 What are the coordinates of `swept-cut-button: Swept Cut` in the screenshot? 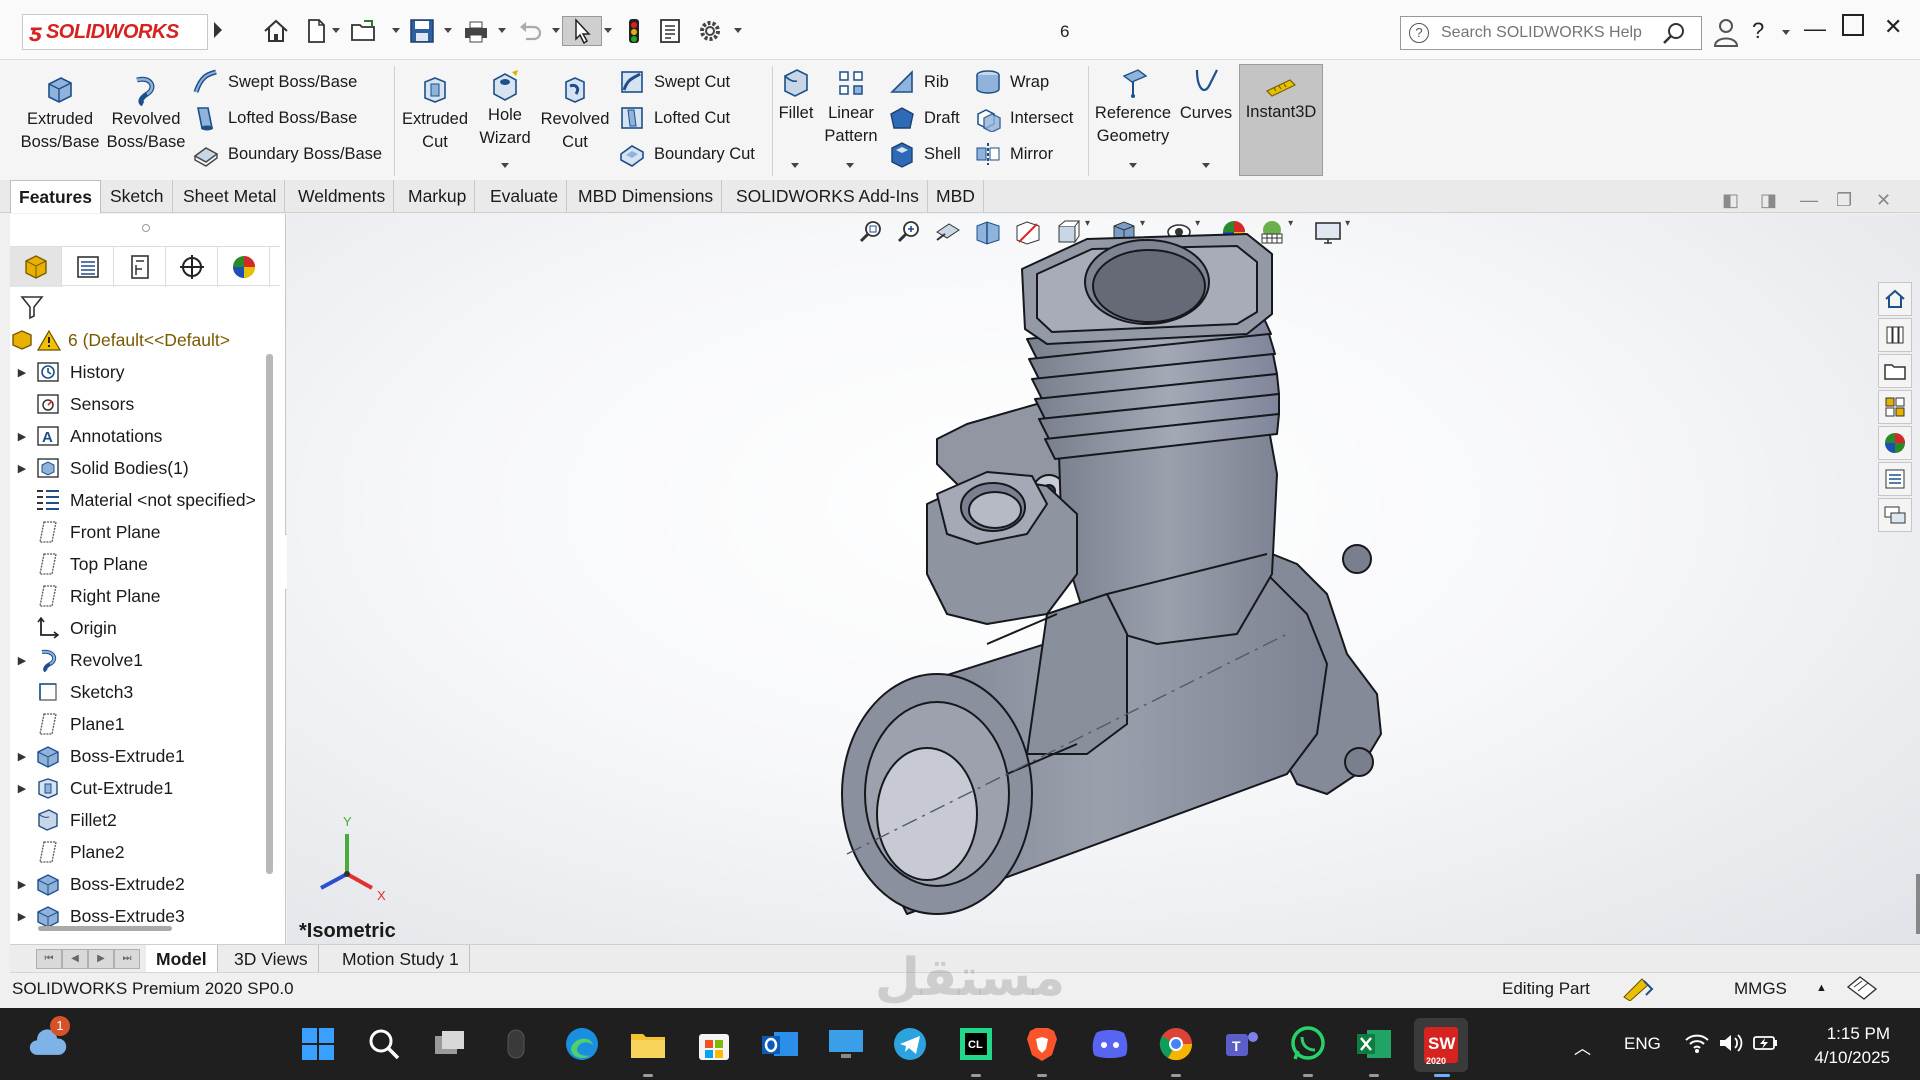 It's located at (674, 82).